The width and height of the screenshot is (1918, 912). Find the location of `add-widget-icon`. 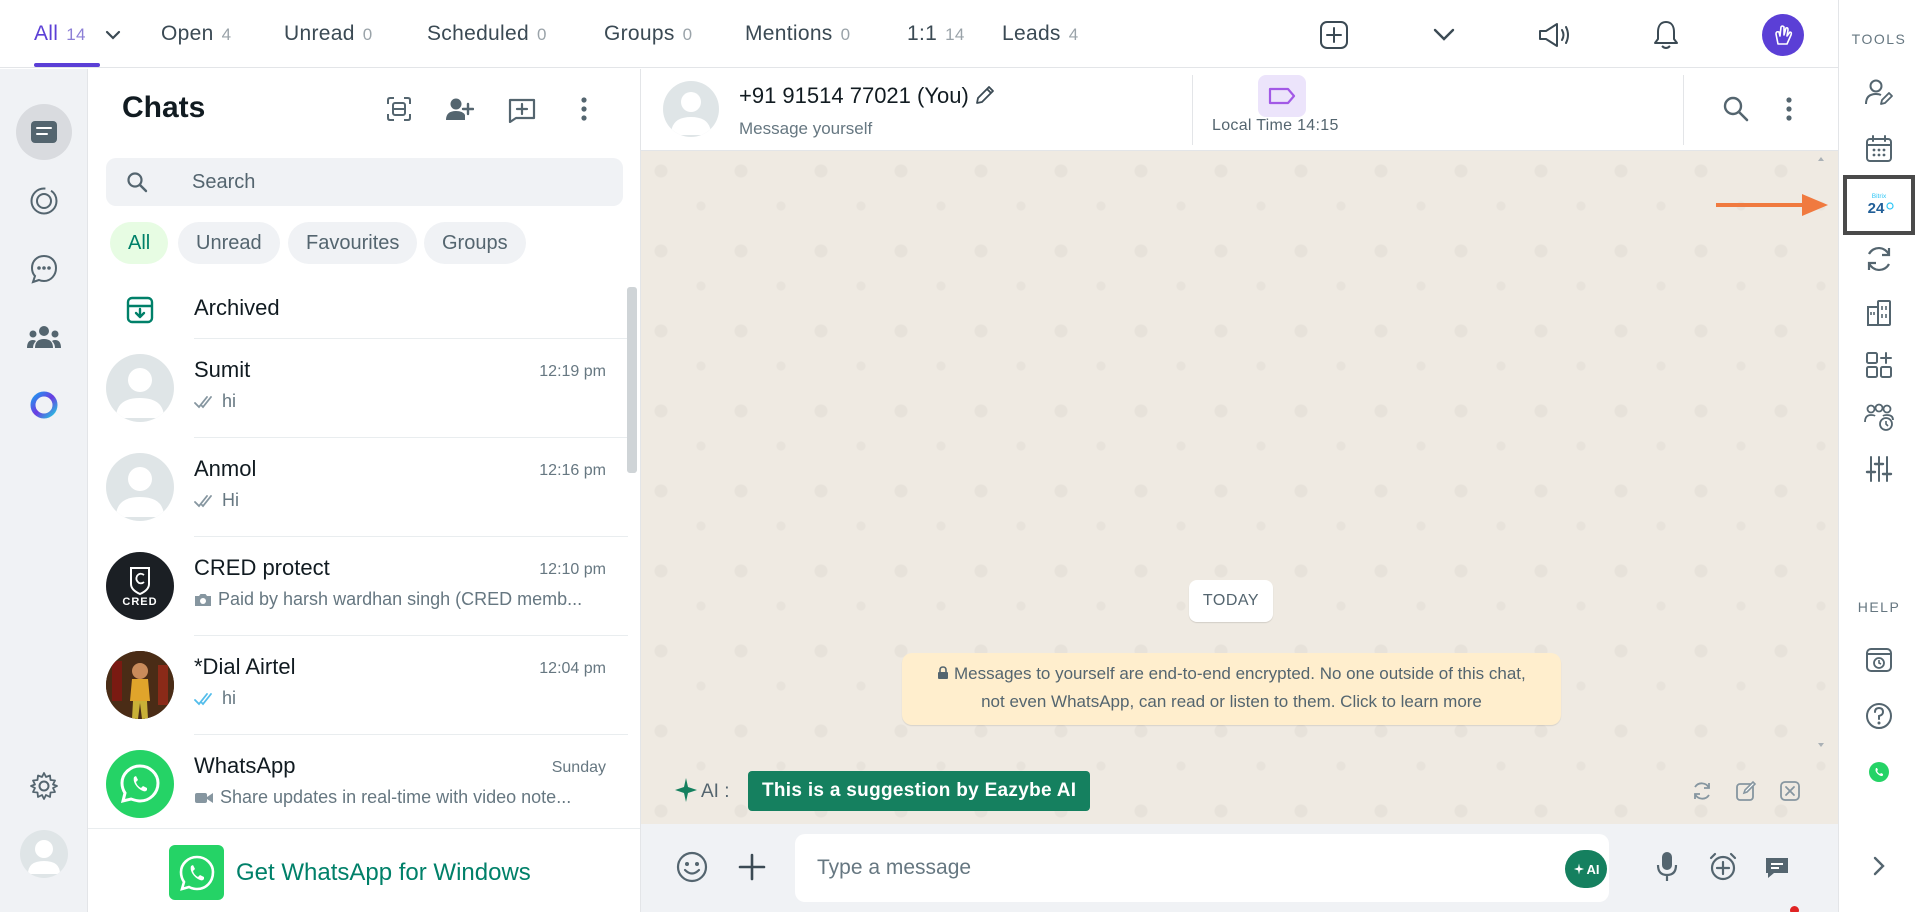

add-widget-icon is located at coordinates (1879, 365).